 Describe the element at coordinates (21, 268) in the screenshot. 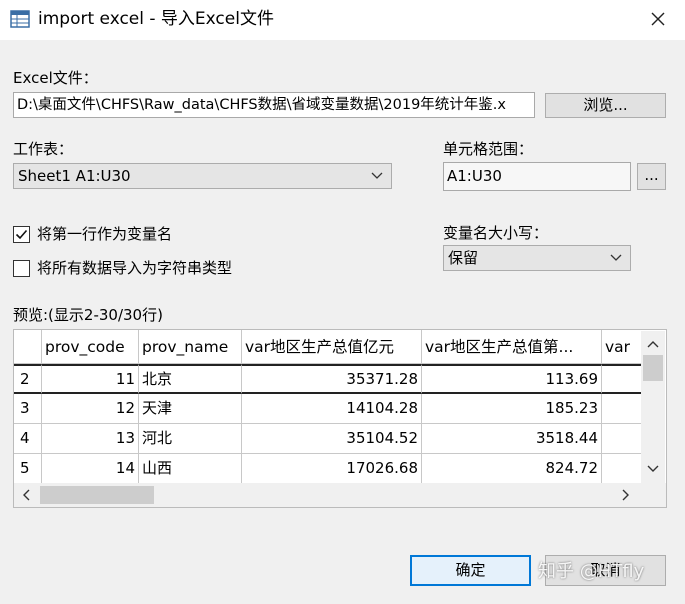

I see `import-as-string-checkbox` at that location.